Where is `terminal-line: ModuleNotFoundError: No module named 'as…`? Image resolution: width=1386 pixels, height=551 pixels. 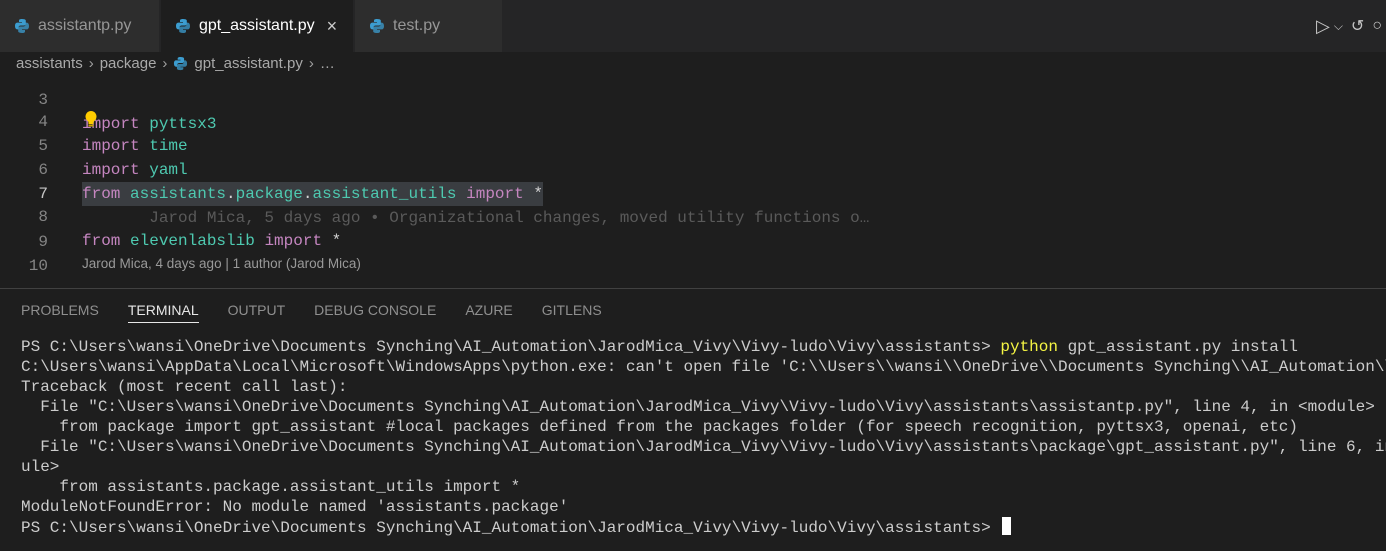
terminal-line: ModuleNotFoundError: No module named 'as… is located at coordinates (295, 507).